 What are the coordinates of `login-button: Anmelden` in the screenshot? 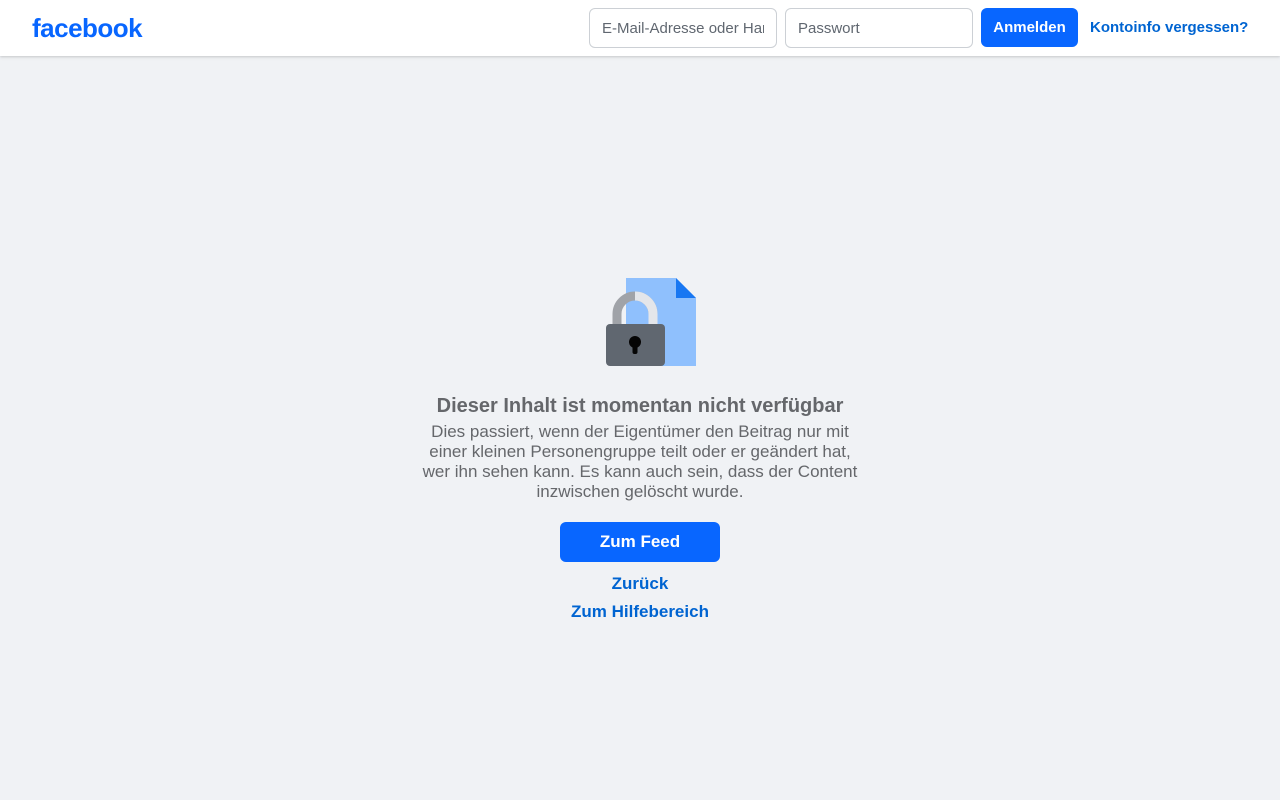 It's located at (1029, 27).